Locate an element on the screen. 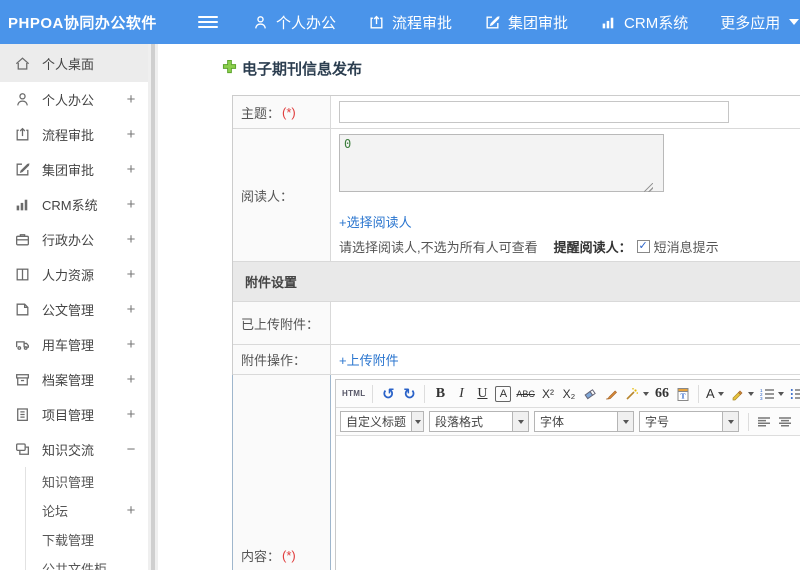 The image size is (800, 570). sidebar-item-workflow-approval: 流程审批 + is located at coordinates (74, 134).